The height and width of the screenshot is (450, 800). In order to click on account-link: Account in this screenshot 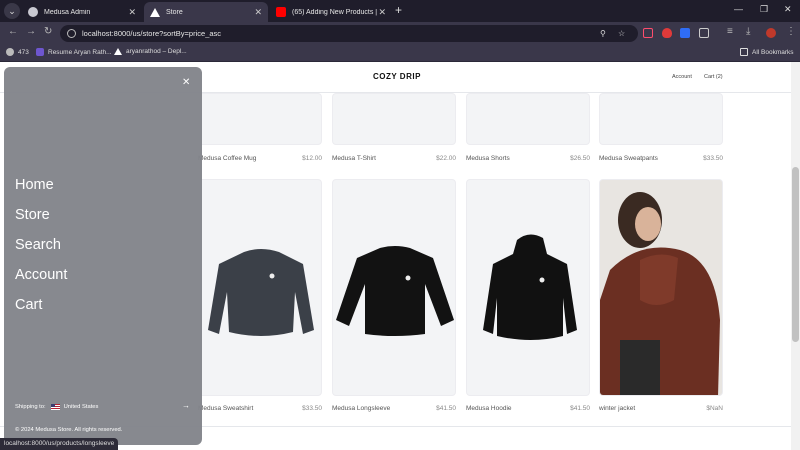, I will do `click(682, 77)`.